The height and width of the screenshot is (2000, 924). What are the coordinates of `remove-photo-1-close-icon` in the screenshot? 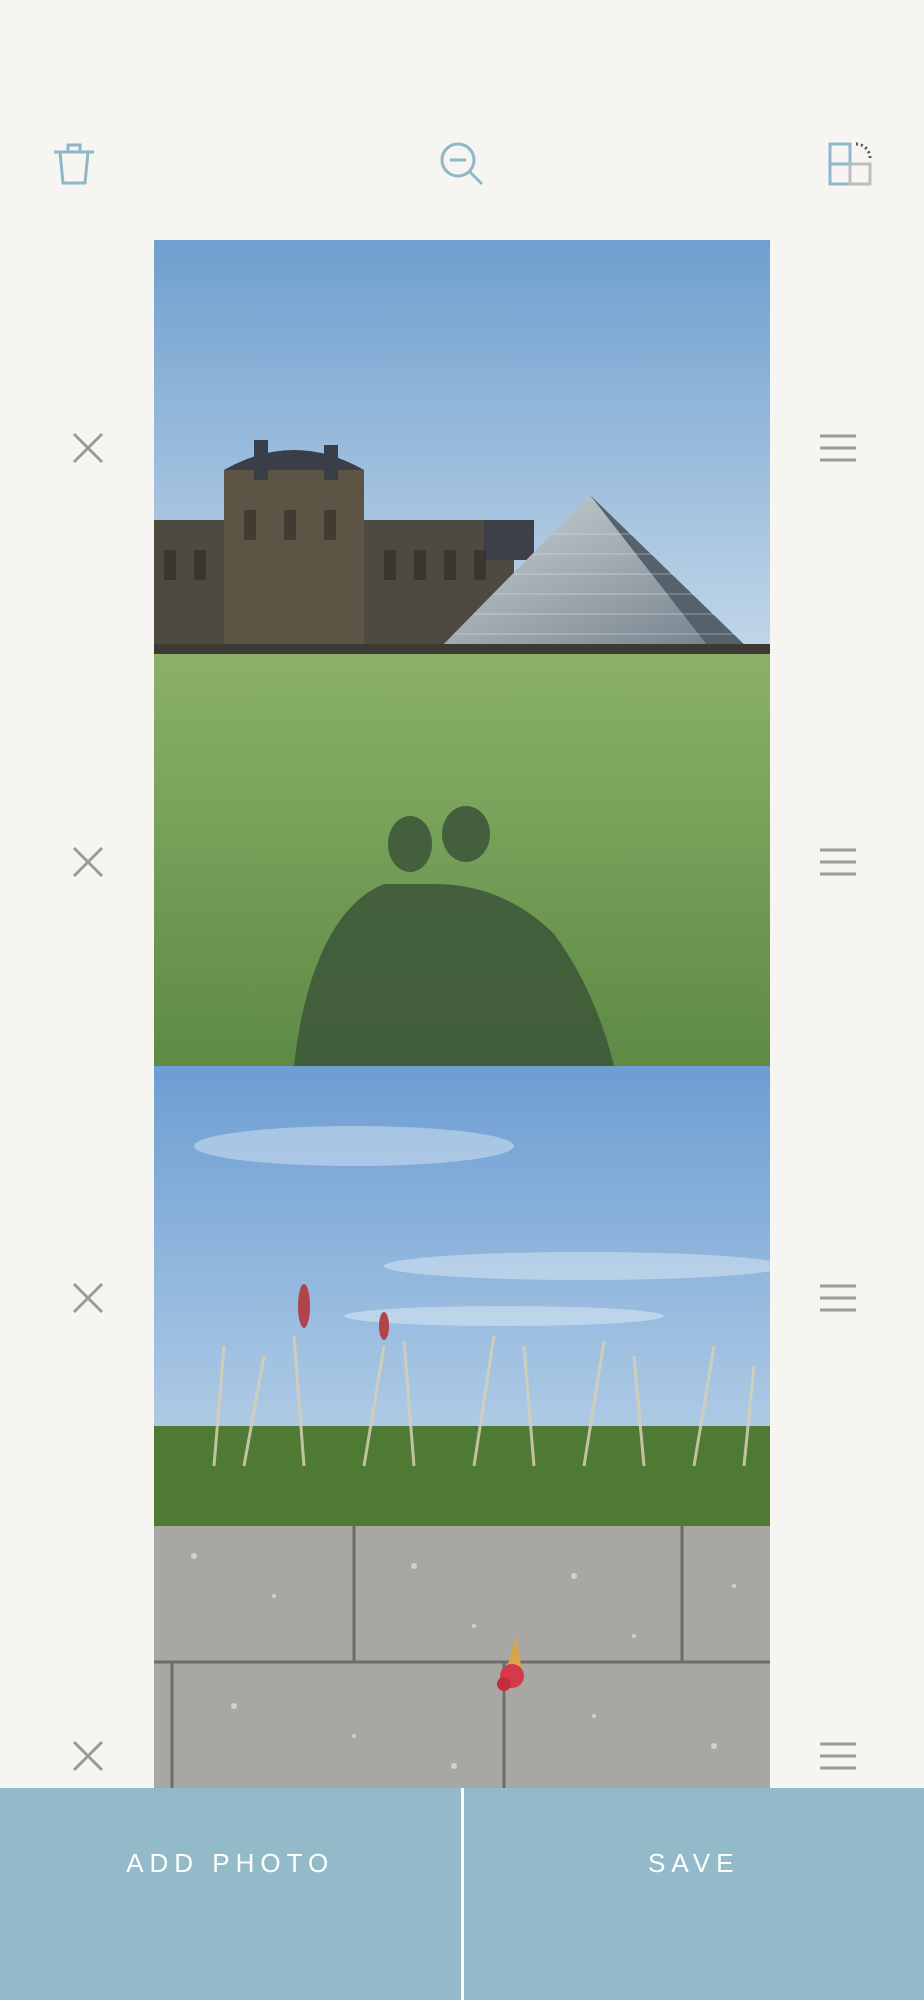 It's located at (88, 448).